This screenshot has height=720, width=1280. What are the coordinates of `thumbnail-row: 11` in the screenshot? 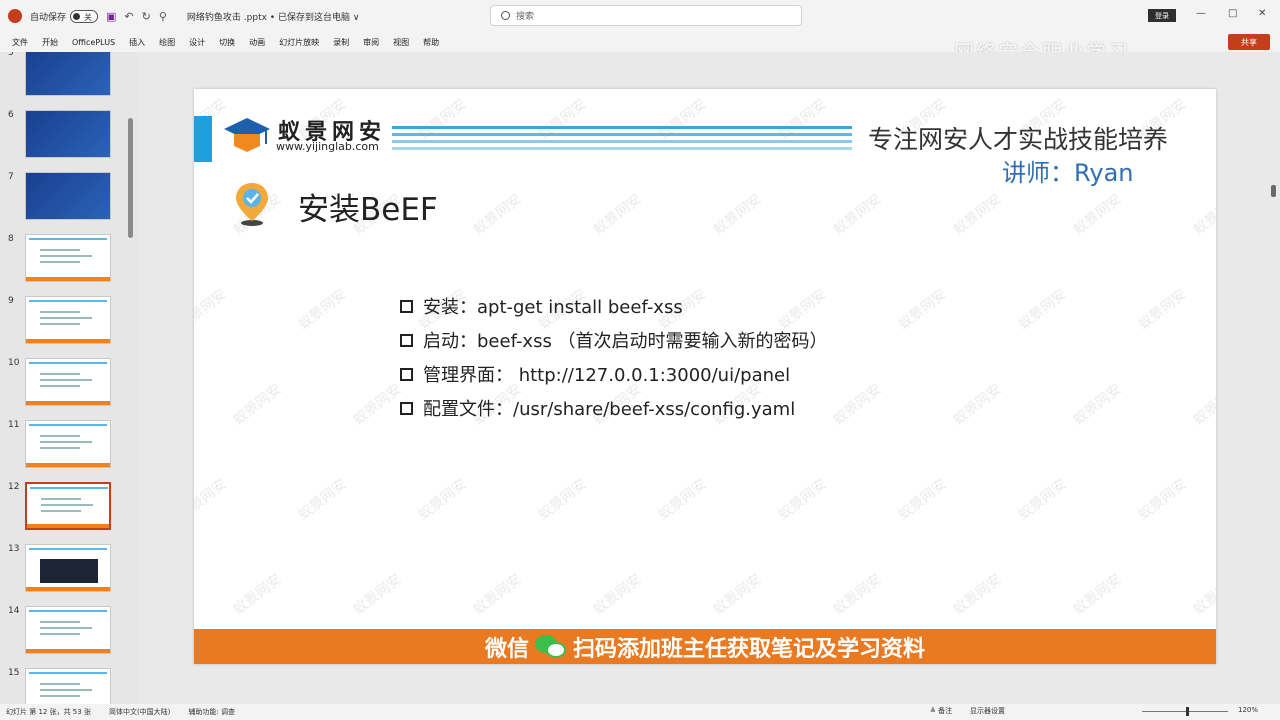 It's located at (69, 450).